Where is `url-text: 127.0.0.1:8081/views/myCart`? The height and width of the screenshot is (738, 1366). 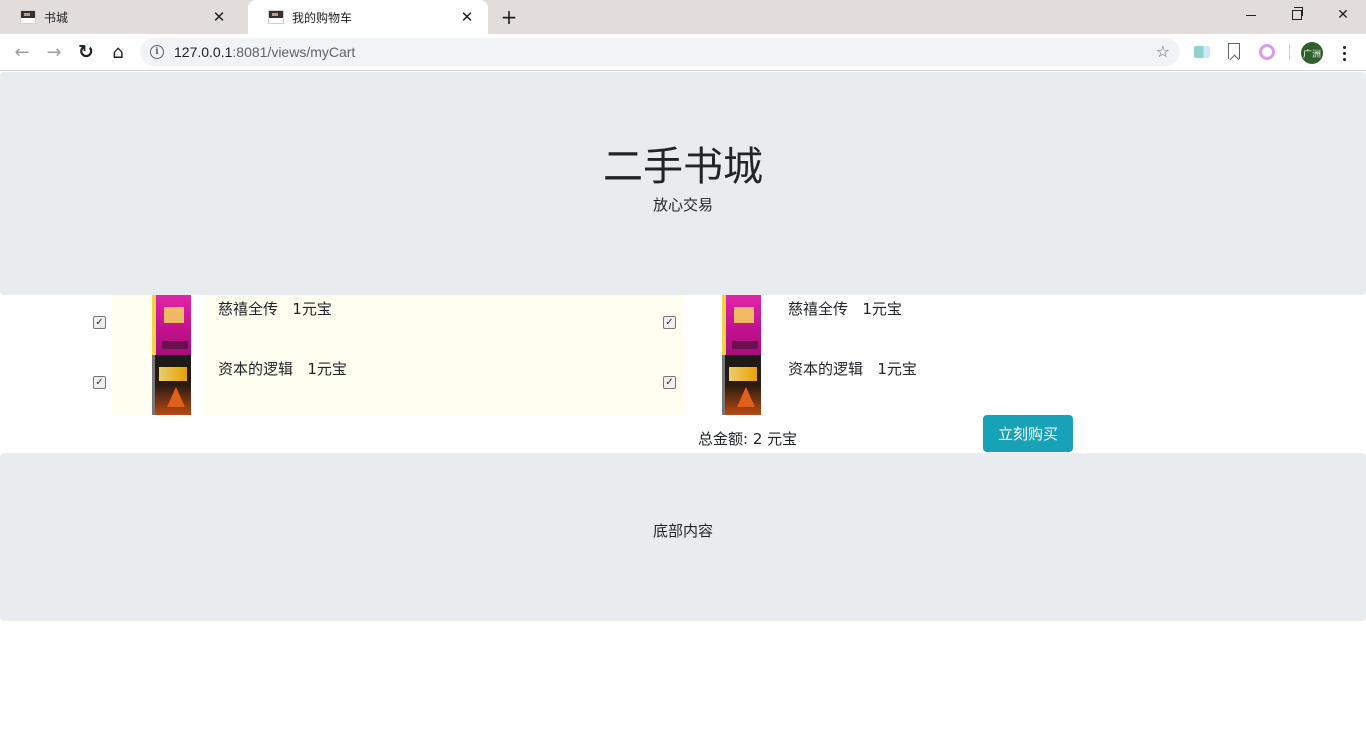 url-text: 127.0.0.1:8081/views/myCart is located at coordinates (264, 52).